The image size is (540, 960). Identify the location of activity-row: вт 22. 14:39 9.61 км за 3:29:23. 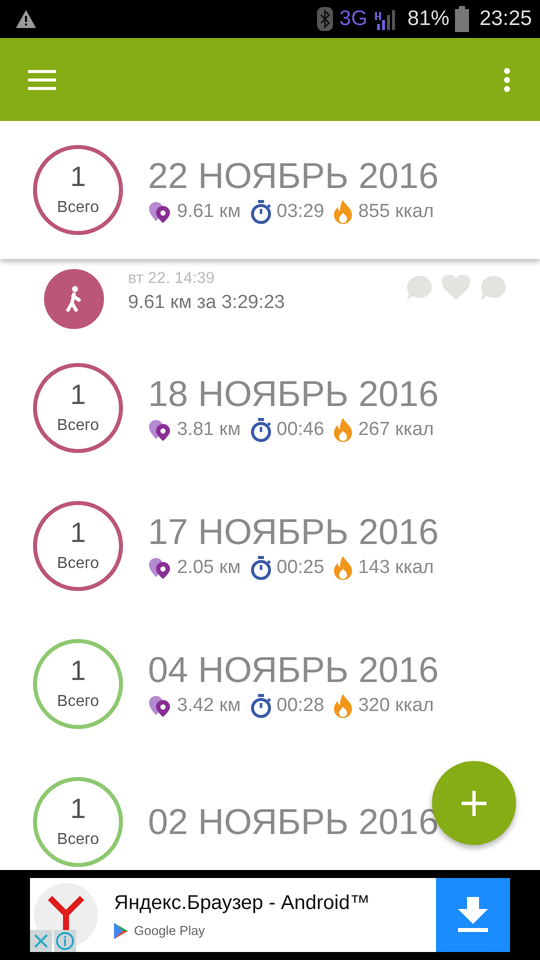
(270, 299).